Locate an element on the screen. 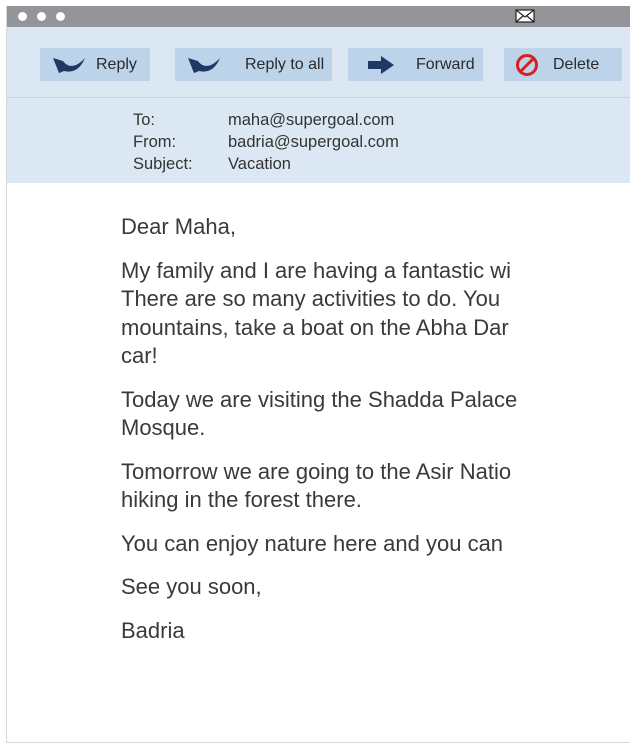 The width and height of the screenshot is (630, 748). forward-arrow-icon is located at coordinates (381, 64).